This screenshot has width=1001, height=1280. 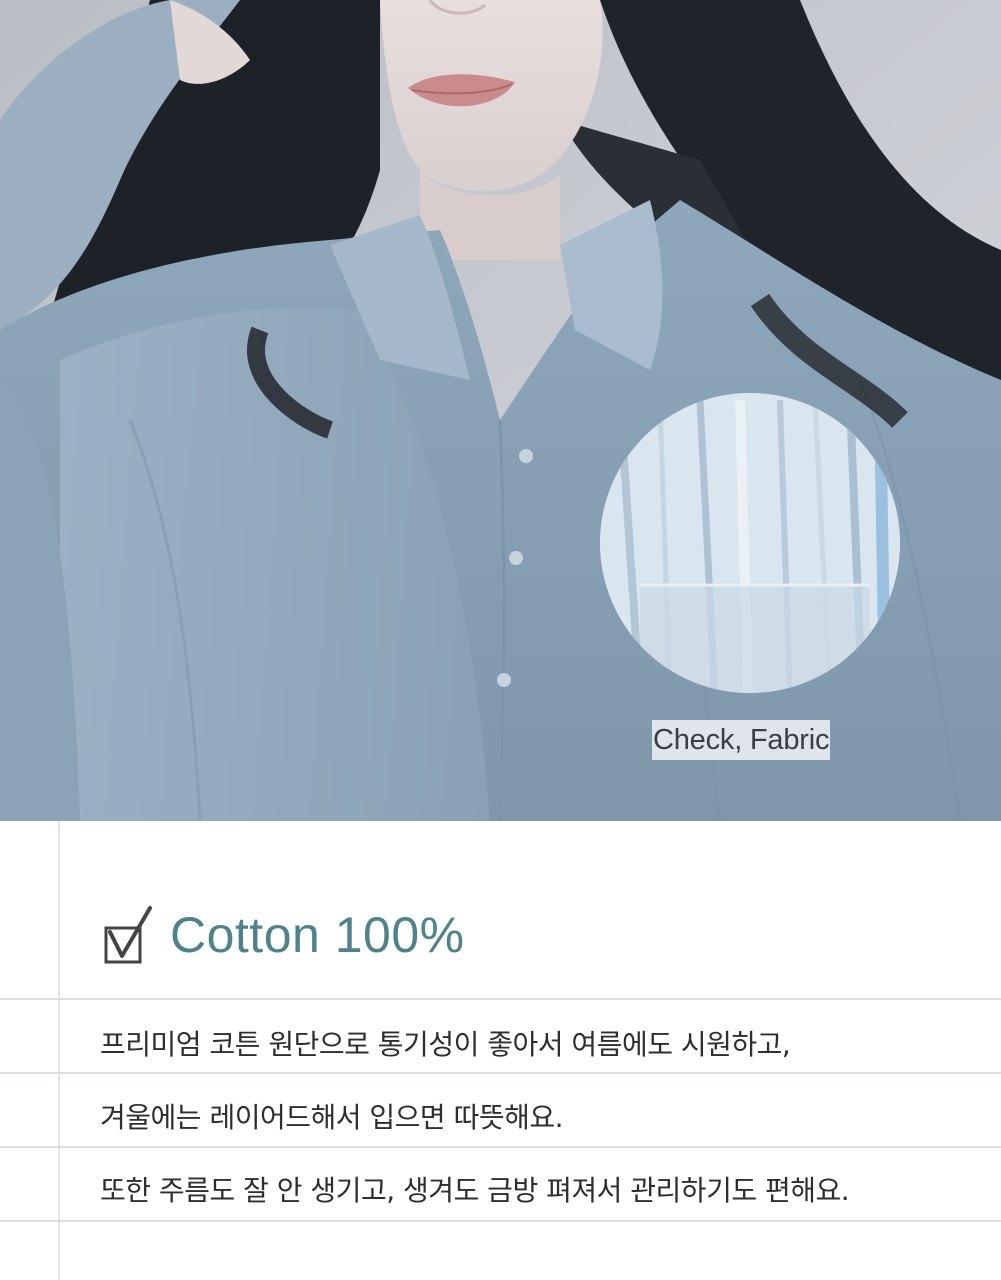 I want to click on feature-heading: Cotton 100%, so click(x=282, y=935).